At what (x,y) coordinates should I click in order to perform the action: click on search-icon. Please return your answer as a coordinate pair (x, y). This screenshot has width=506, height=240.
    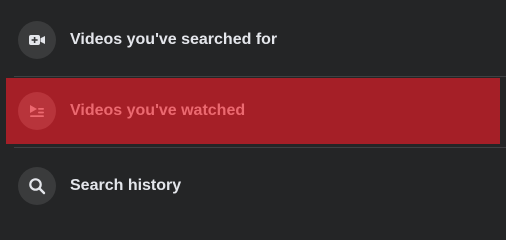
    Looking at the image, I should click on (37, 186).